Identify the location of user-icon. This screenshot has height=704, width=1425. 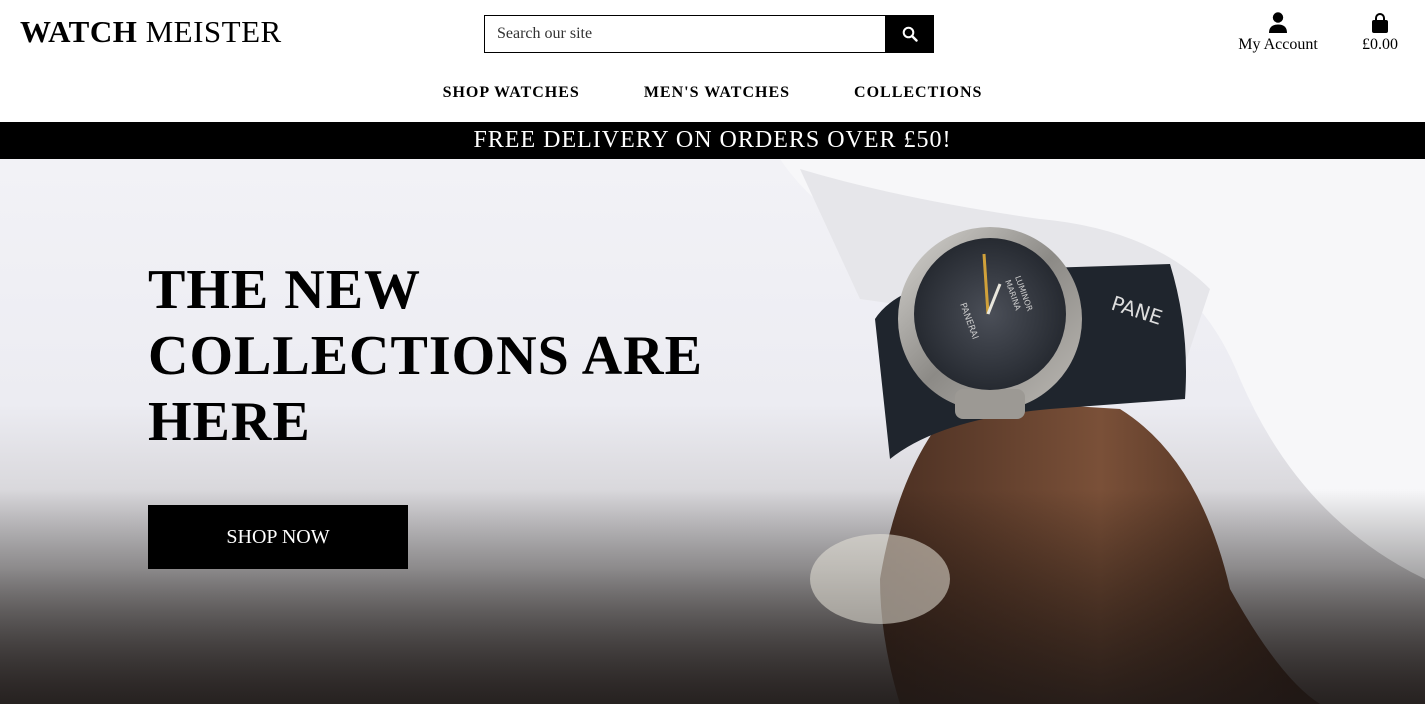
(1278, 22).